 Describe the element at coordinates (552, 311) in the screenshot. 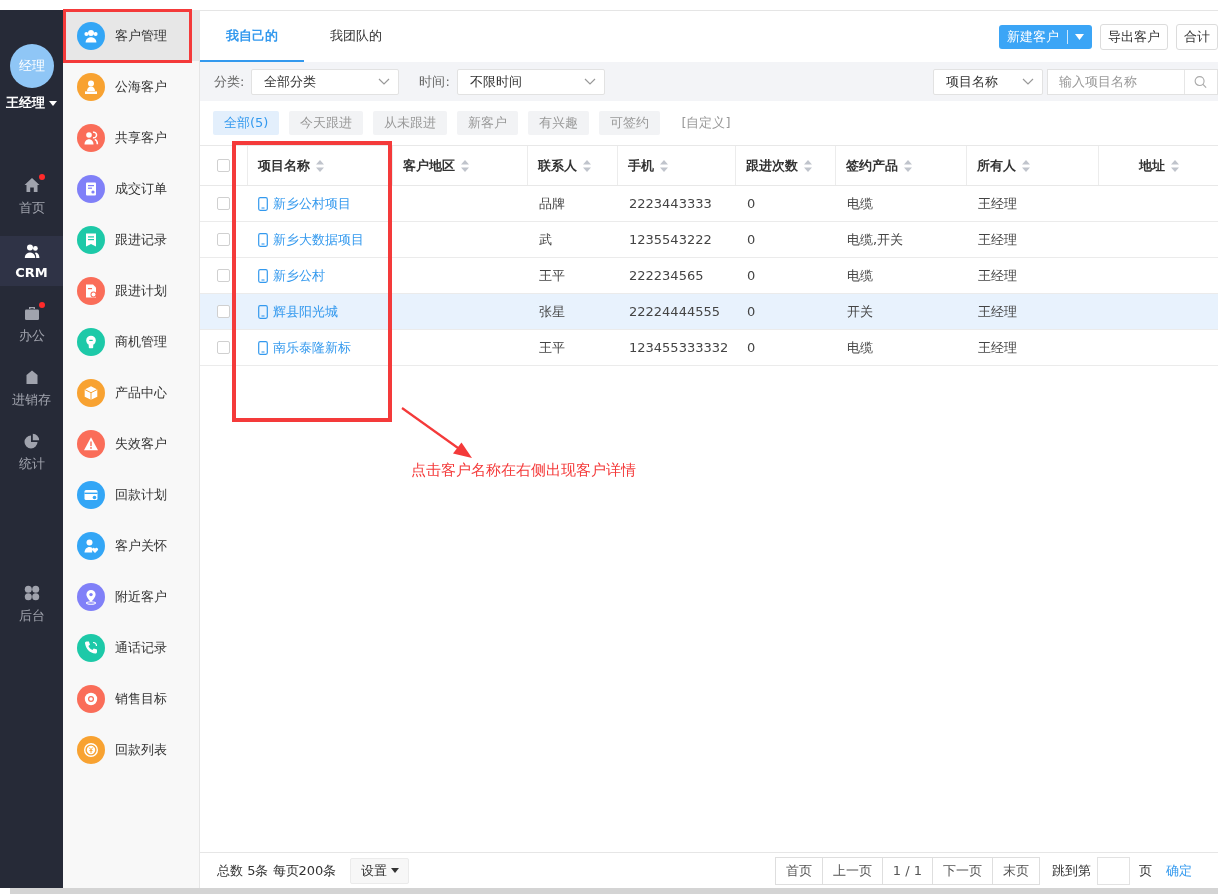

I see `table-cell-text: 张星` at that location.